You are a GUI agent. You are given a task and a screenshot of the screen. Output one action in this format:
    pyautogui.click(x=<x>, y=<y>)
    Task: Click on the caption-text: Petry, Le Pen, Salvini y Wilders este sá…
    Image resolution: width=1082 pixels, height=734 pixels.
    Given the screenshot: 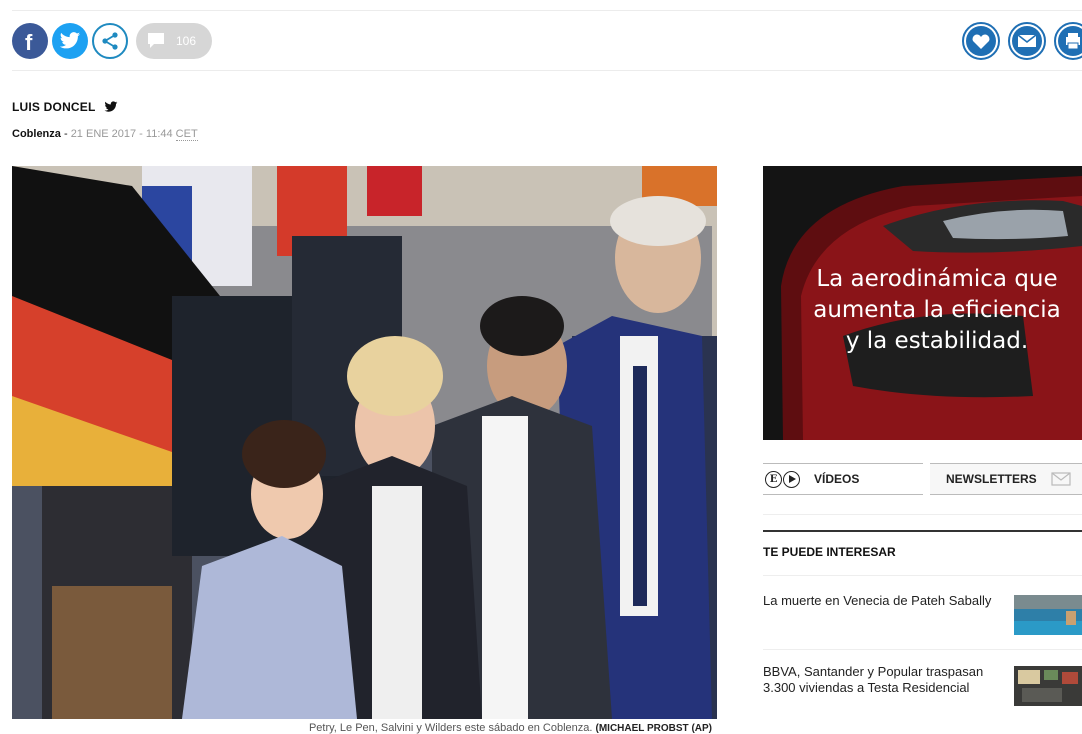 What is the action you would take?
    pyautogui.click(x=450, y=728)
    